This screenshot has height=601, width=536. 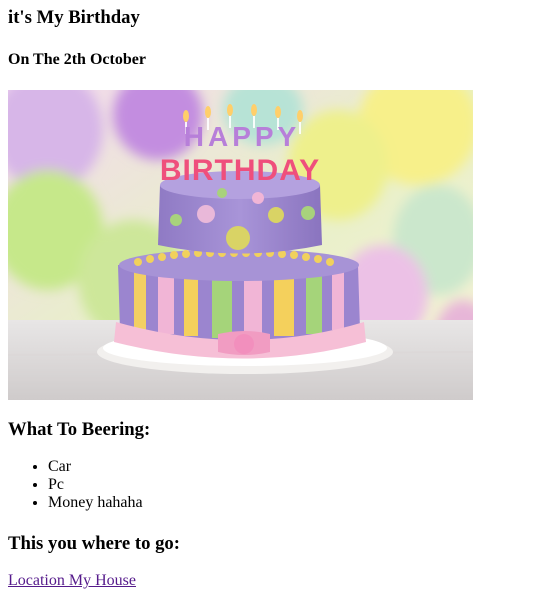 What do you see at coordinates (240, 170) in the screenshot?
I see `birthday-candle-text: BIRTHDAY` at bounding box center [240, 170].